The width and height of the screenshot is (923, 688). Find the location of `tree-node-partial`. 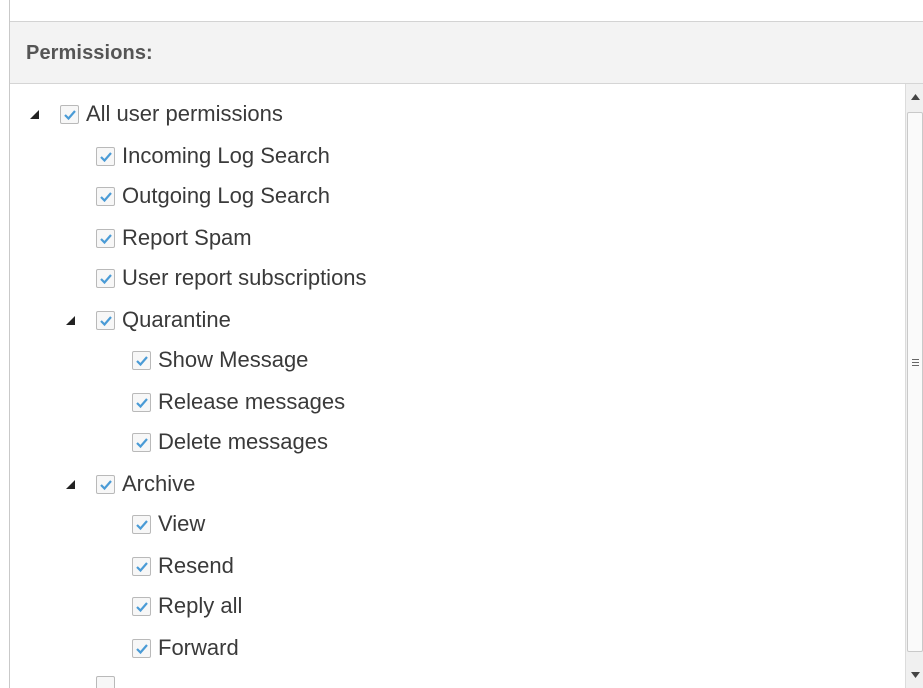

tree-node-partial is located at coordinates (109, 679).